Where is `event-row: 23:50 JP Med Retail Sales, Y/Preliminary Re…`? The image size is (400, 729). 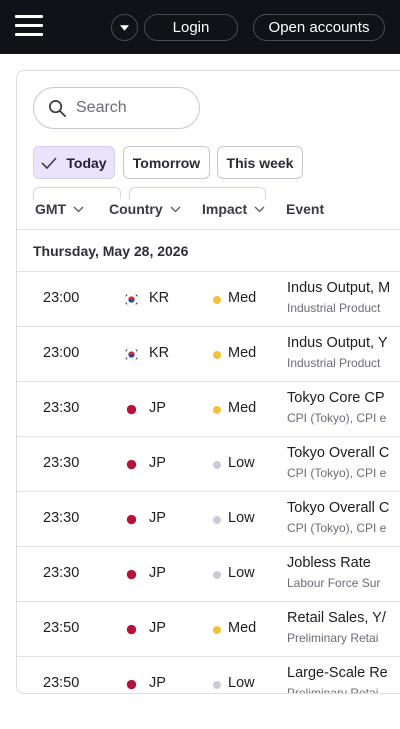
event-row: 23:50 JP Med Retail Sales, Y/Preliminary Re… is located at coordinates (208, 629).